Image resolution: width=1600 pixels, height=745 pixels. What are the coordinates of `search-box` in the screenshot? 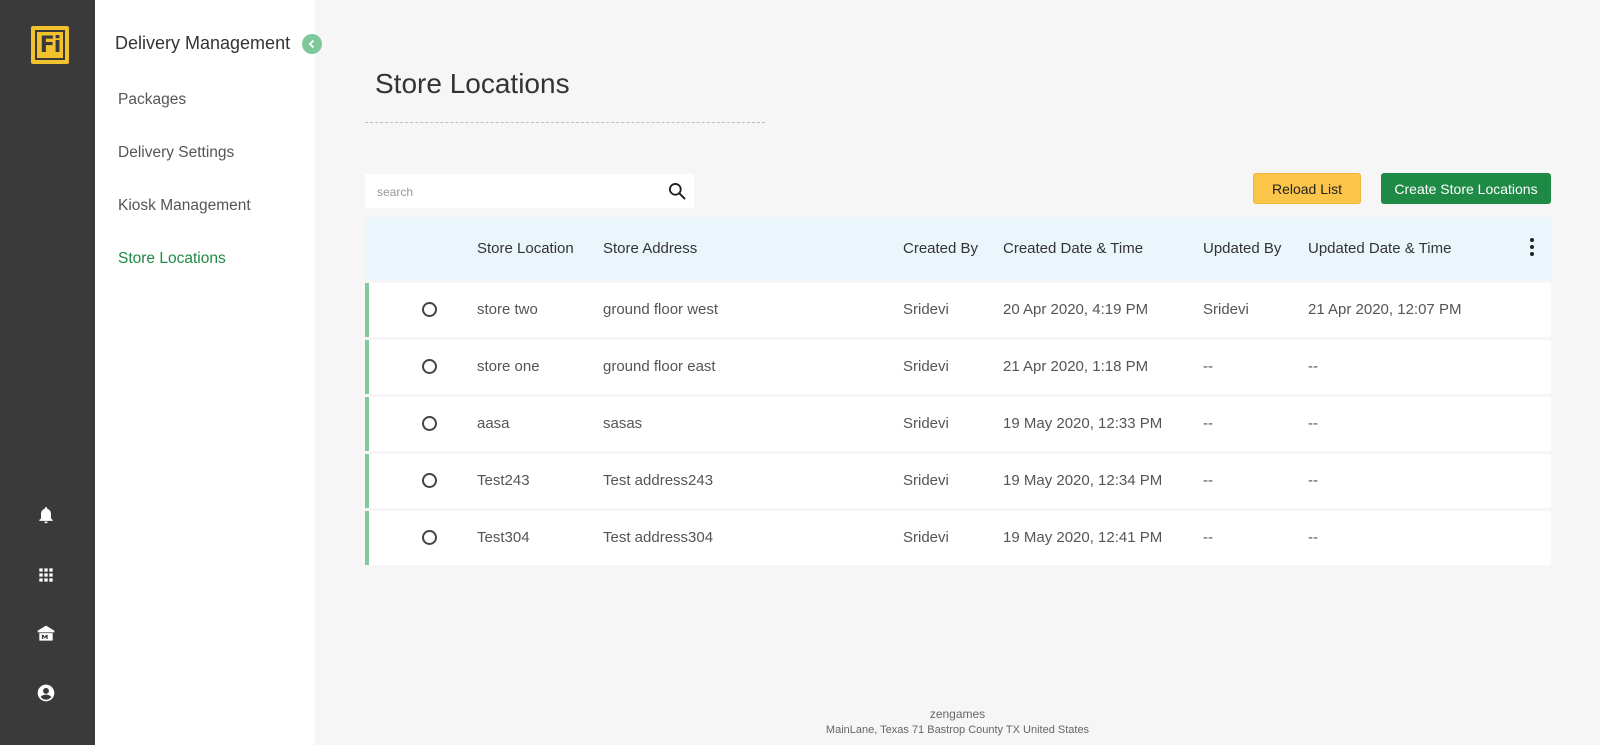 It's located at (529, 191).